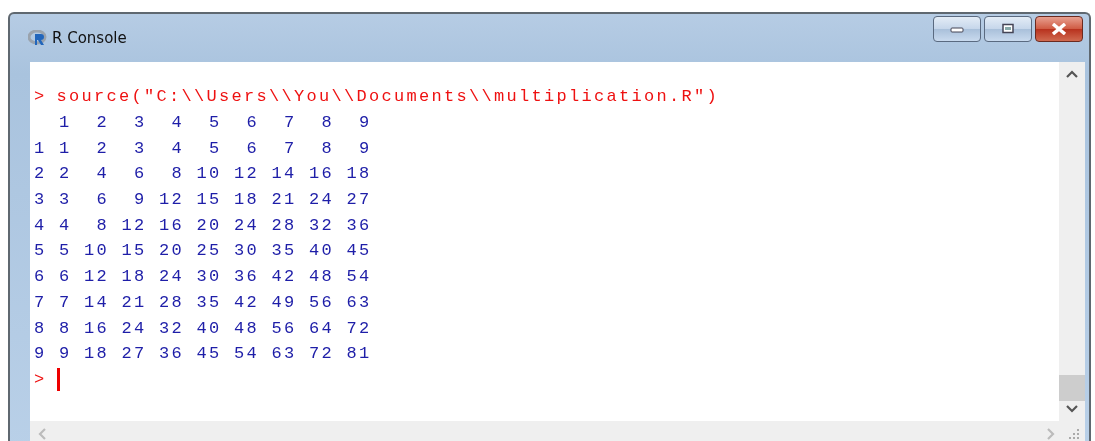 The image size is (1095, 441). I want to click on command-text: source("C:\\Users\\You\\Documents\\multiplication.R"), so click(388, 97).